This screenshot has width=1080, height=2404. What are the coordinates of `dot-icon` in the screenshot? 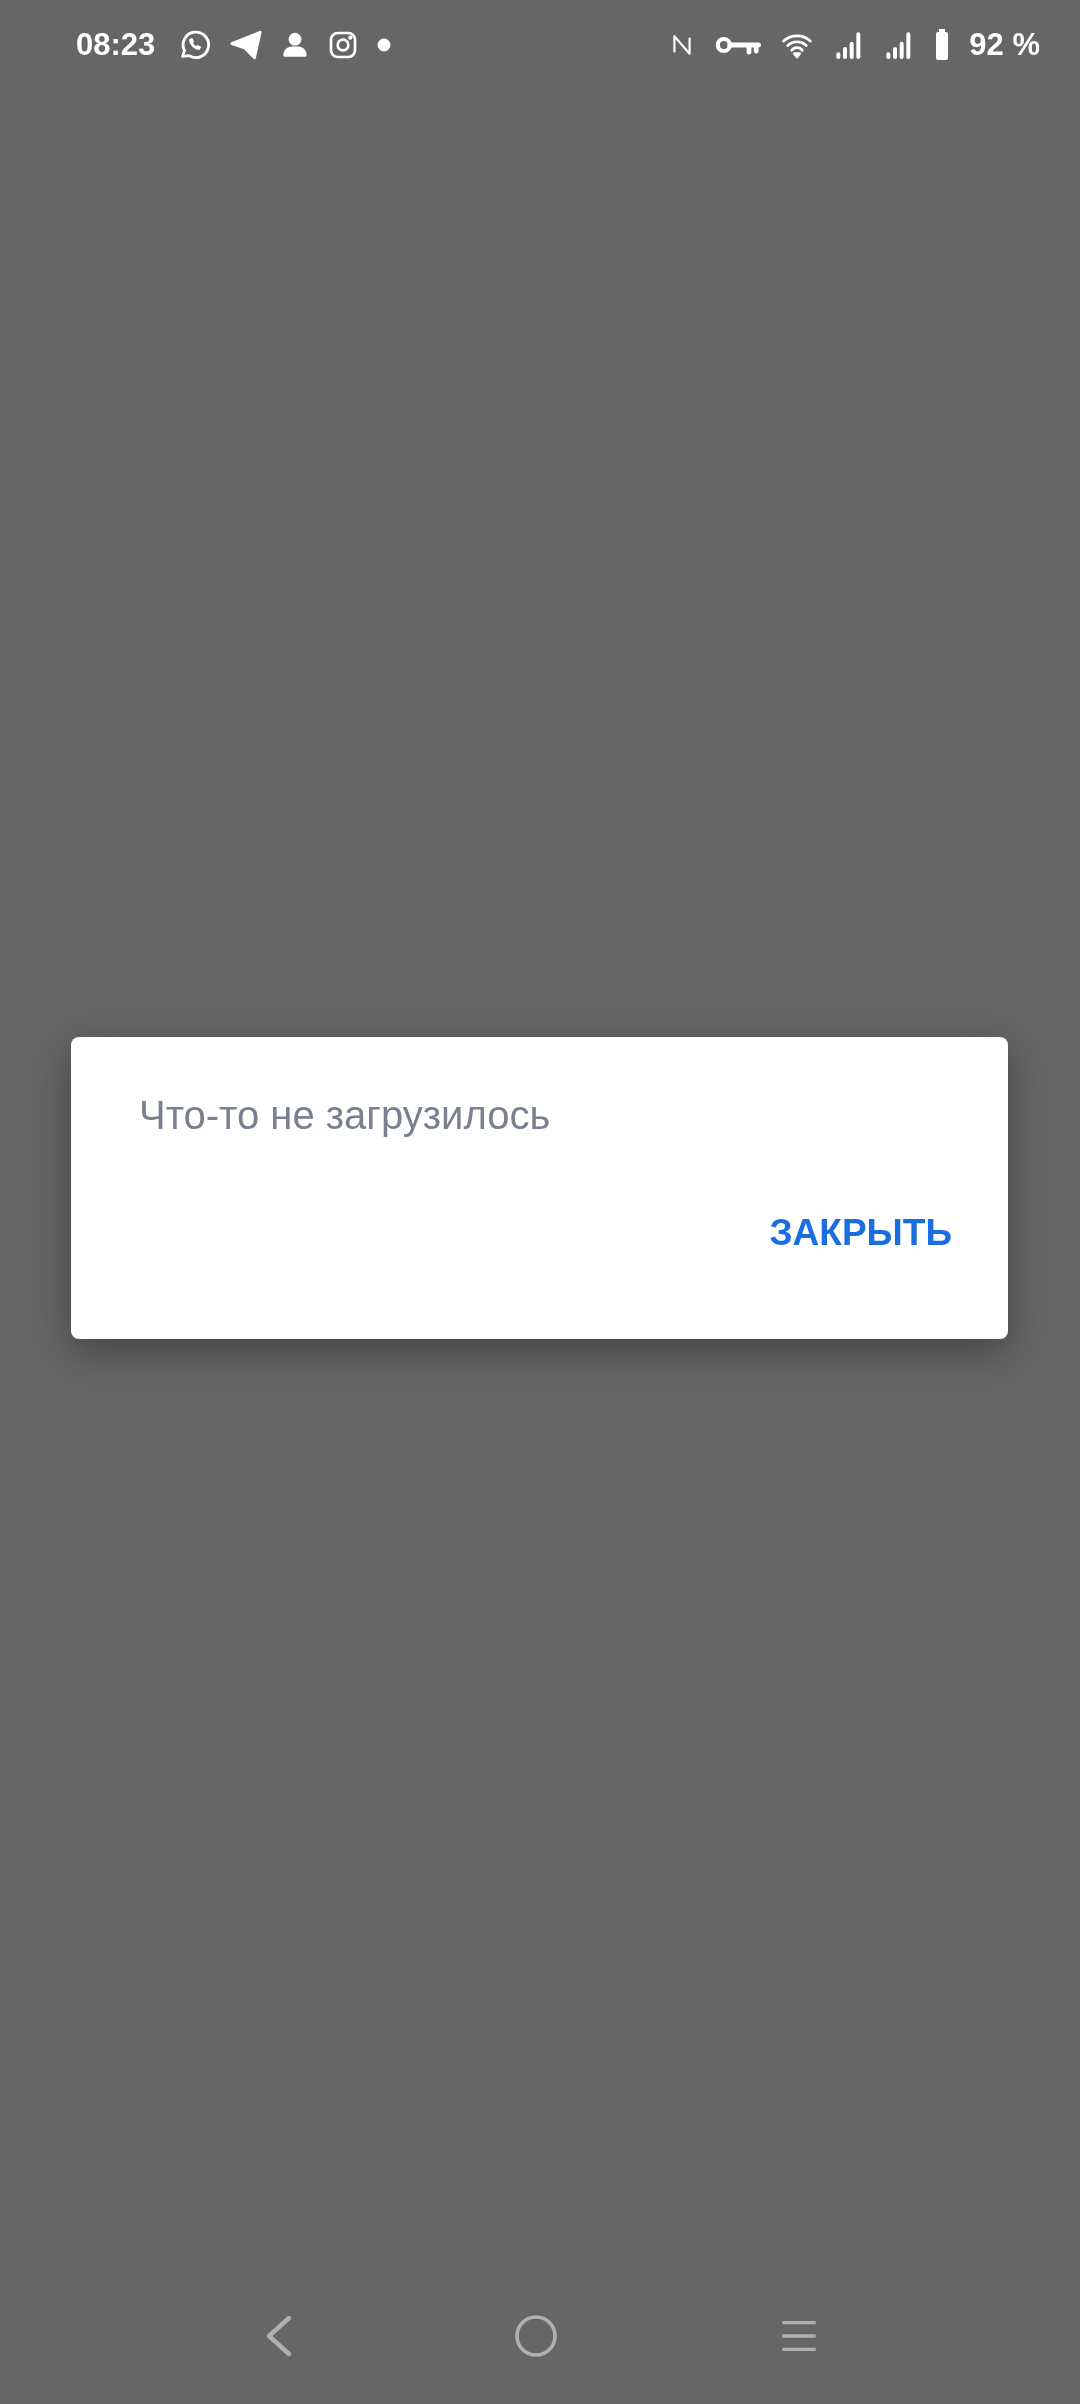 It's located at (384, 45).